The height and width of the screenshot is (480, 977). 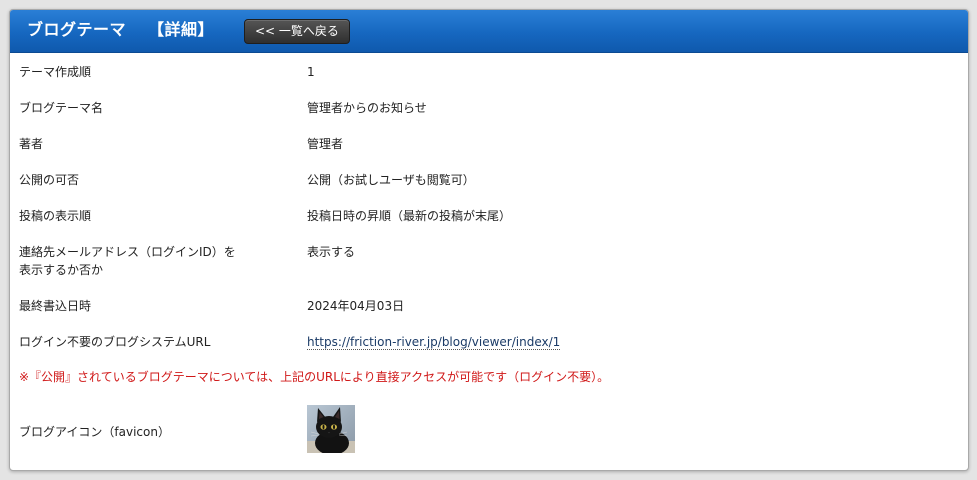 I want to click on field-value: 投稿日時の昇順（最新の投稿が末尾）, so click(x=409, y=216).